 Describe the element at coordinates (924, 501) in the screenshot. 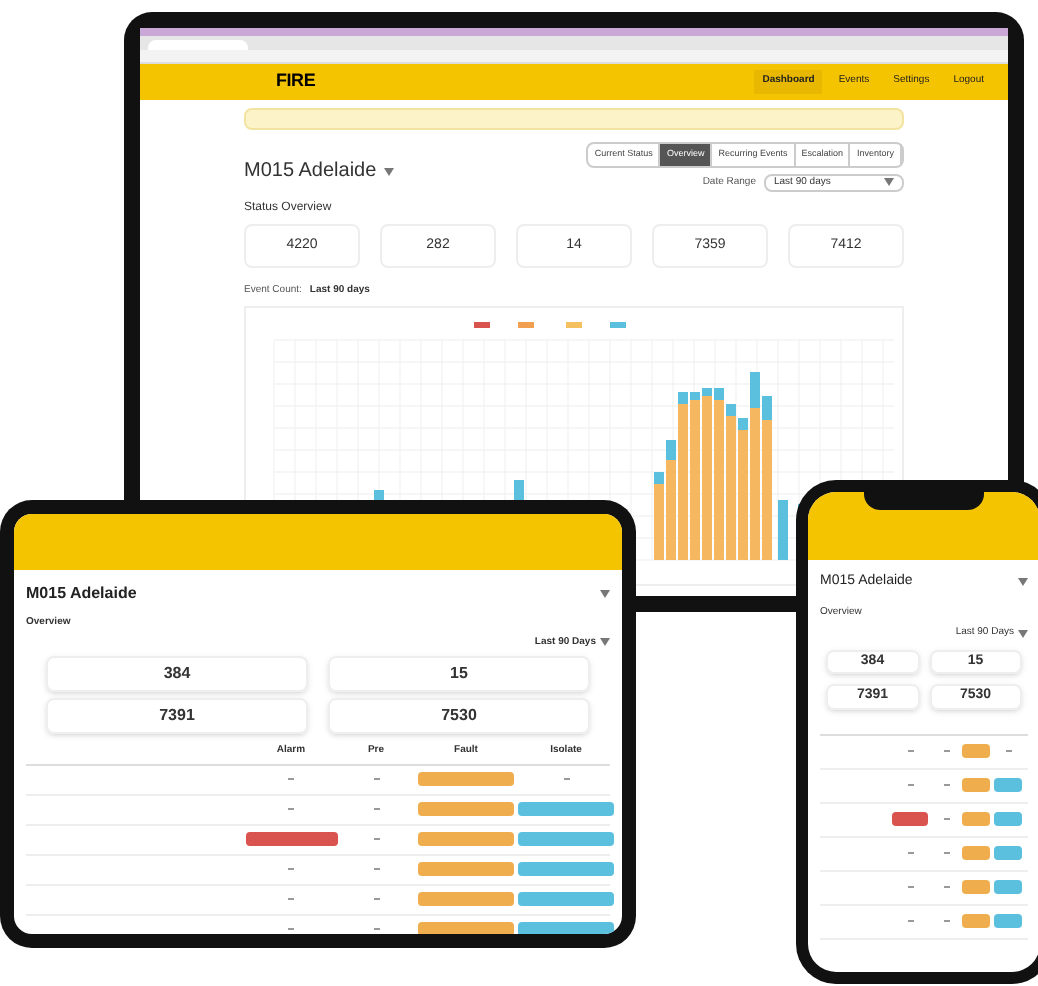

I see `notch` at that location.